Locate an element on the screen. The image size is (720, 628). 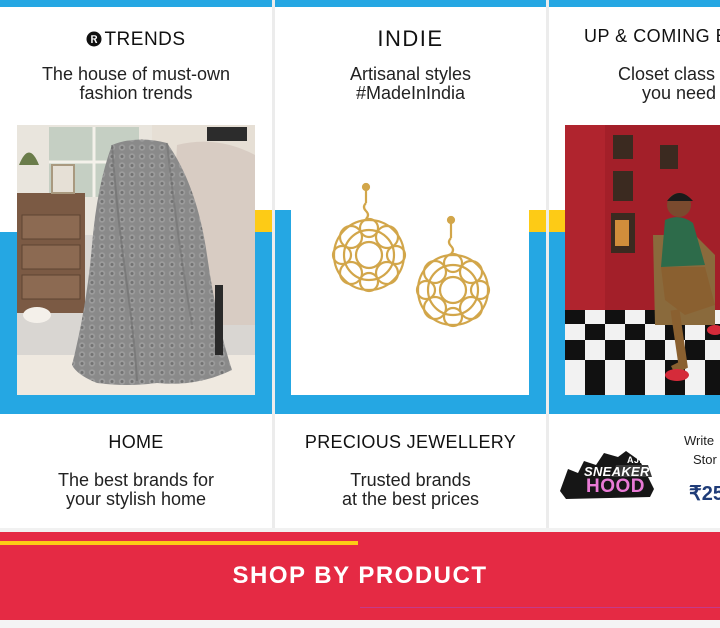
card-description: Artisanal styles #MadeInIndia is located at coordinates (410, 83).